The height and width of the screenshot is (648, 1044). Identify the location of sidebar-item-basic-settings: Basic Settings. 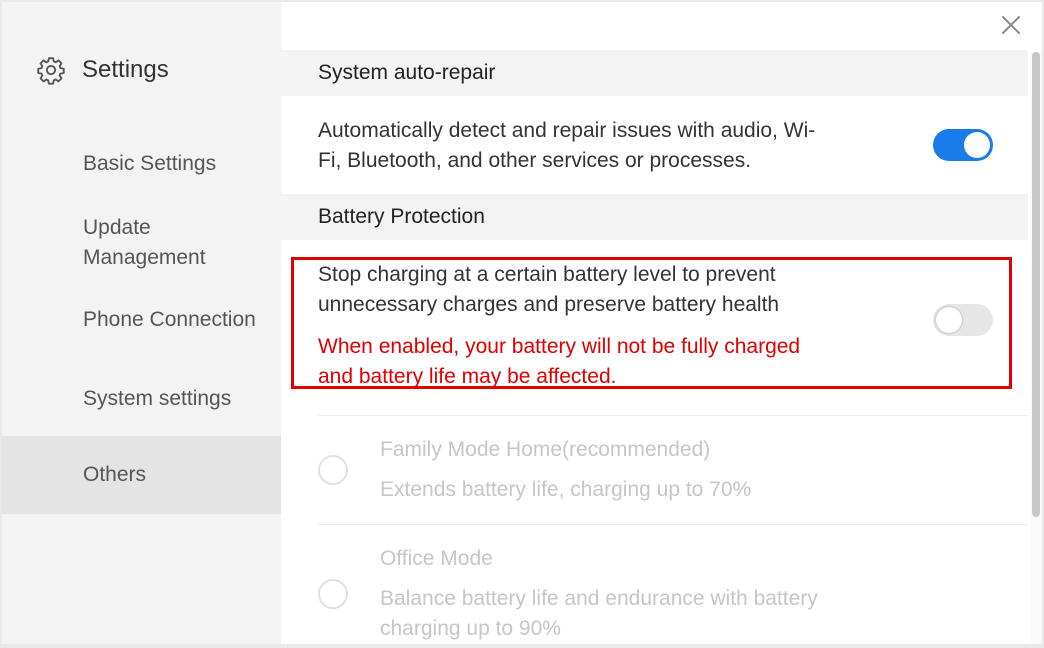
(141, 164).